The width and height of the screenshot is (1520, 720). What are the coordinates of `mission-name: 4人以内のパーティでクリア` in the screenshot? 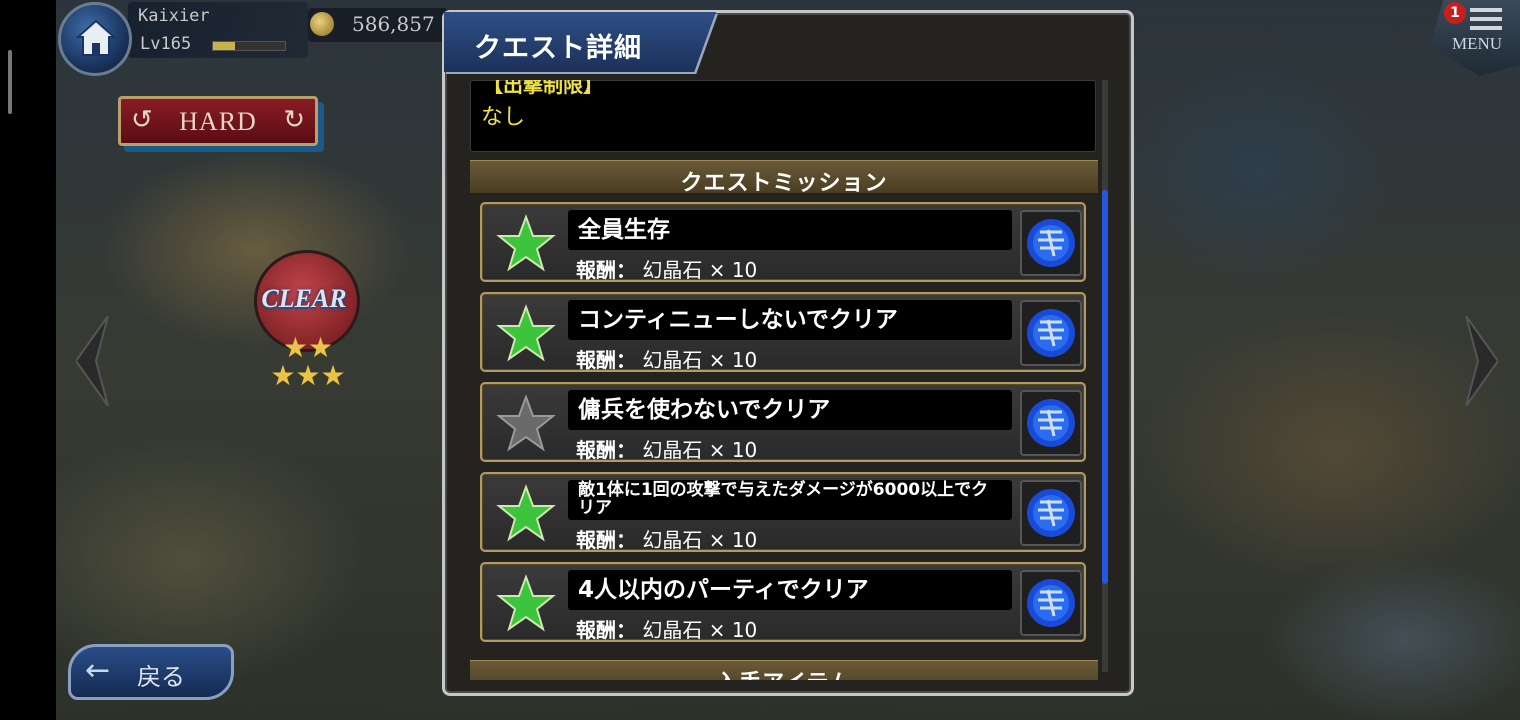 It's located at (723, 589).